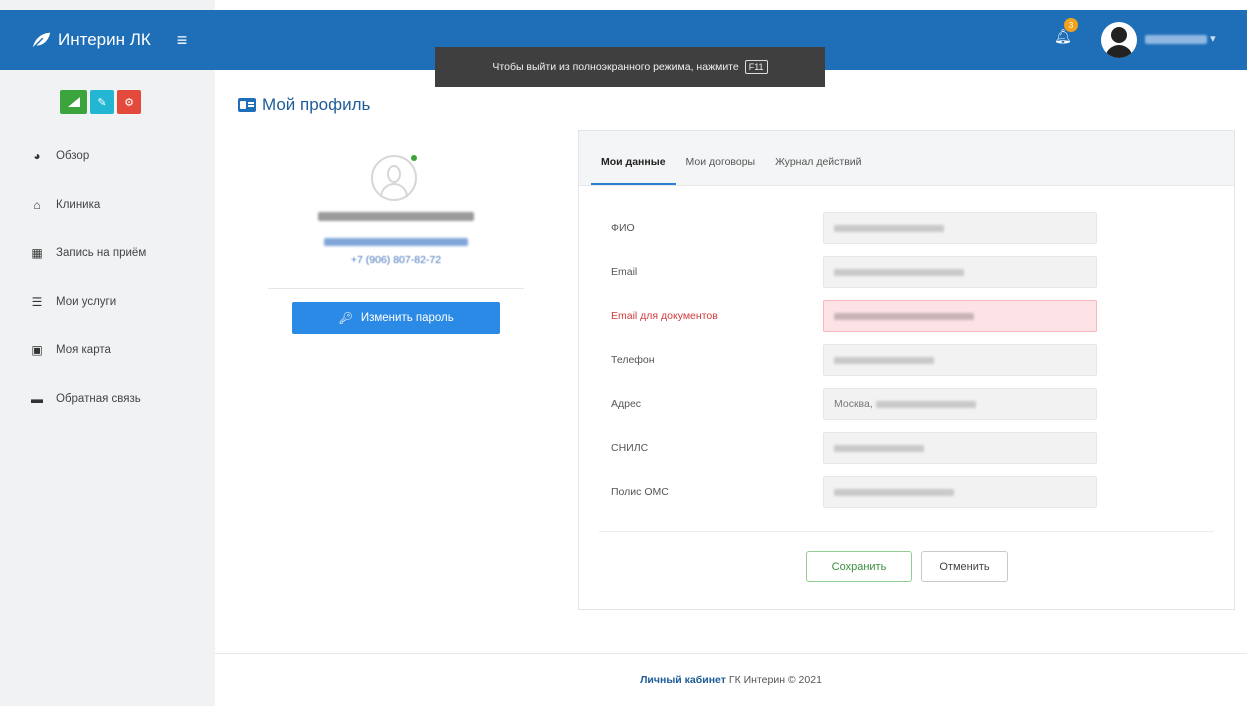 This screenshot has width=1247, height=706. What do you see at coordinates (41, 40) in the screenshot?
I see `leaf-logo-icon` at bounding box center [41, 40].